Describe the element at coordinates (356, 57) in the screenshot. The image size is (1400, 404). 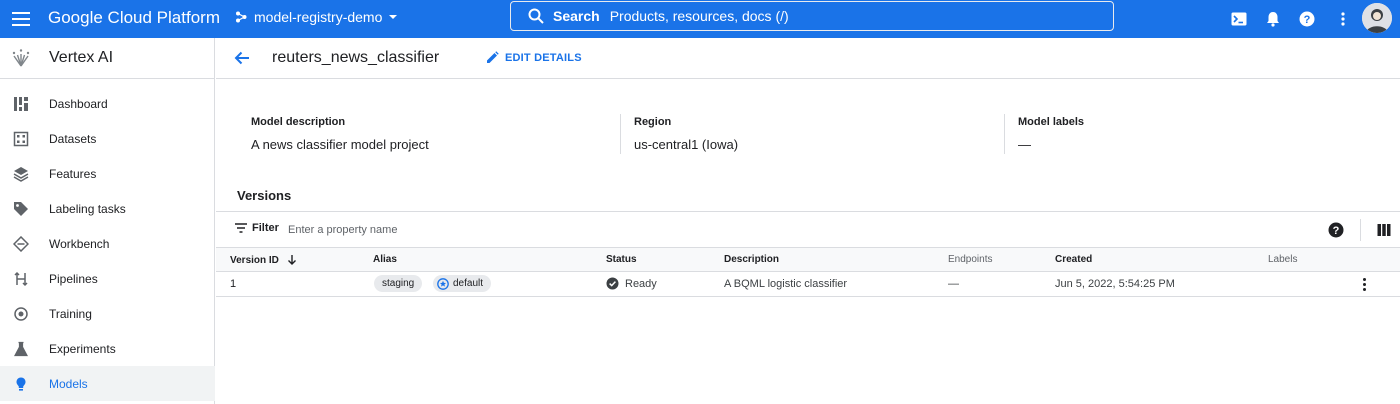
I see `page-title: reuters_news_classifier` at that location.